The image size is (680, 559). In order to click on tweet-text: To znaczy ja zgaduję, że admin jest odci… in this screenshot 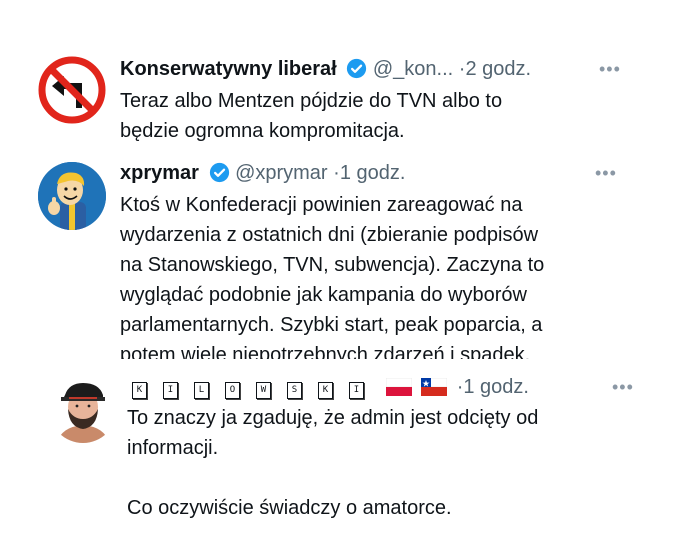, I will do `click(332, 463)`.